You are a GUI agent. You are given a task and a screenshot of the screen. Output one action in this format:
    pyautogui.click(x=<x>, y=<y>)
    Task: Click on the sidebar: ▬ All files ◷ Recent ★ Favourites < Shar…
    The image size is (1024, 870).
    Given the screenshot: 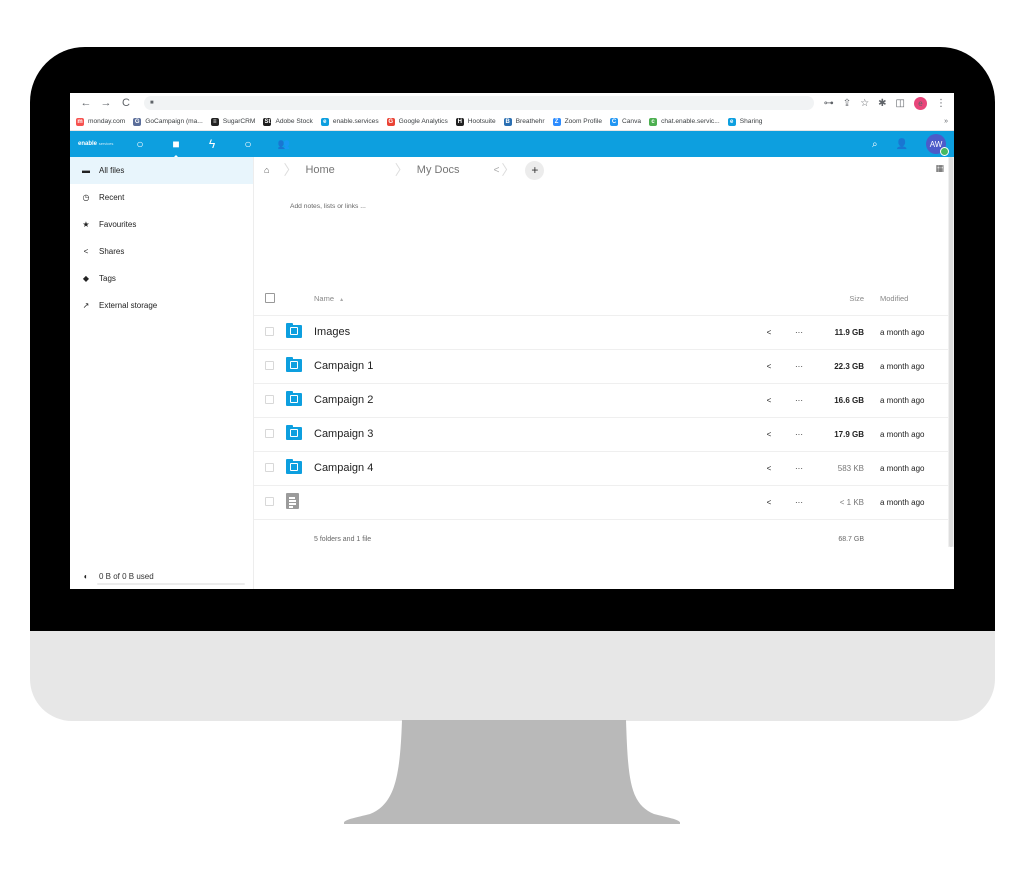 What is the action you would take?
    pyautogui.click(x=162, y=373)
    